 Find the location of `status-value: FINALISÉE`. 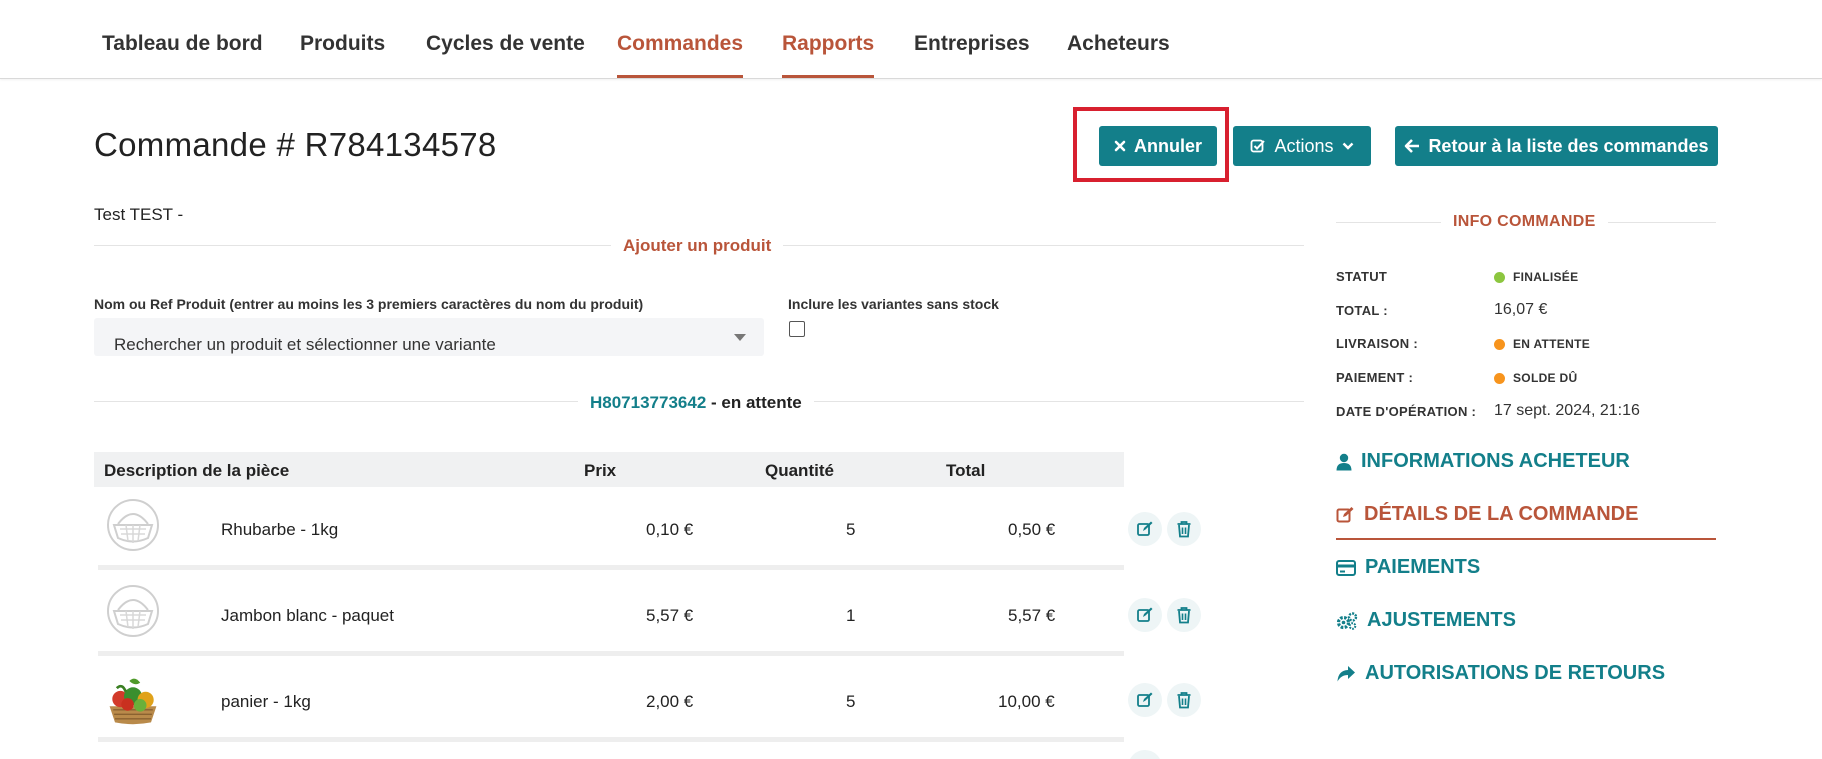

status-value: FINALISÉE is located at coordinates (1536, 277).